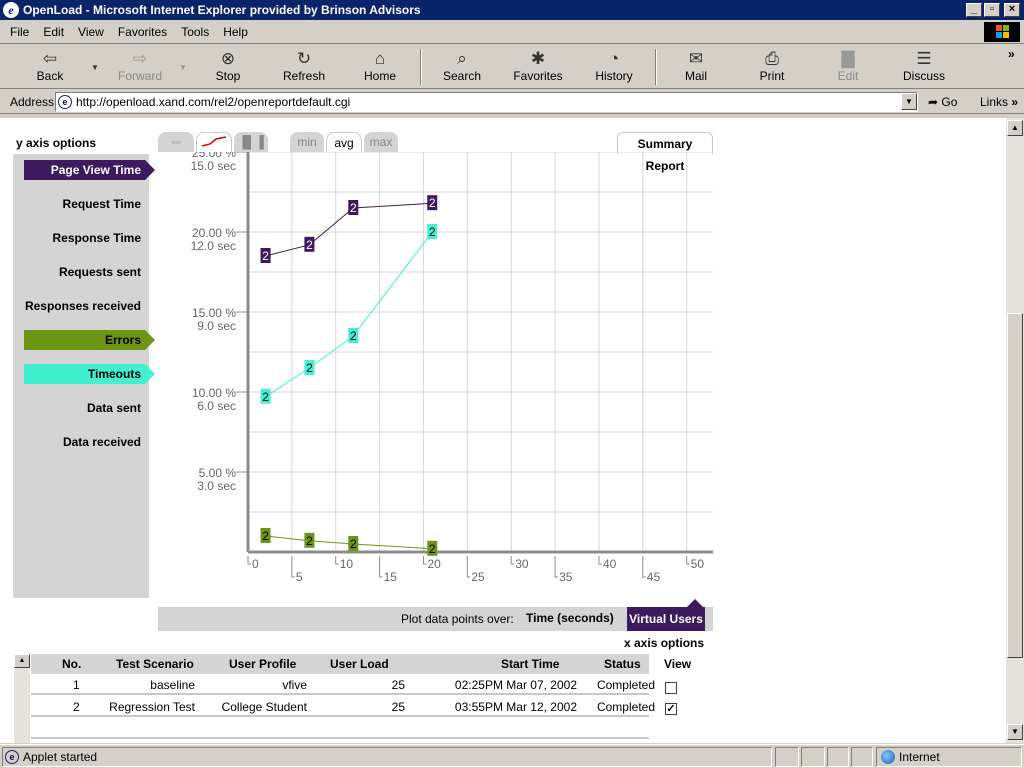 The image size is (1024, 768). Describe the element at coordinates (999, 102) in the screenshot. I see `links-button: Links »` at that location.